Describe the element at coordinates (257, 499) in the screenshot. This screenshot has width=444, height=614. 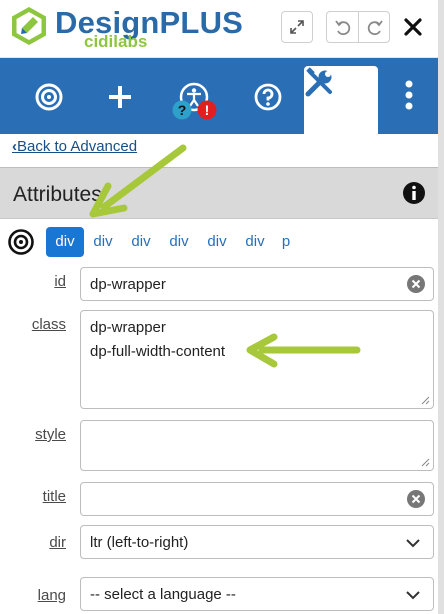
I see `title-input` at that location.